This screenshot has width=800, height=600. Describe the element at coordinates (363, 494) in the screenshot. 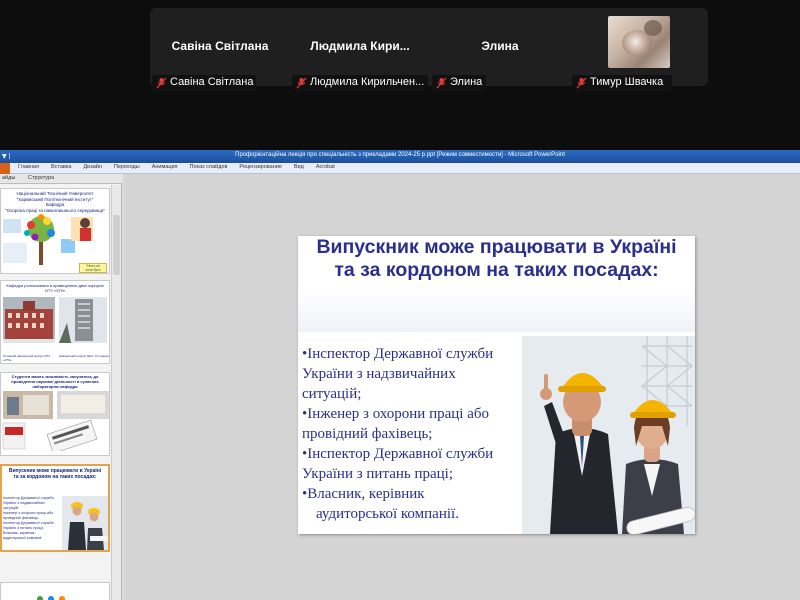

I see `bullet-line: •Власник, керівник` at that location.